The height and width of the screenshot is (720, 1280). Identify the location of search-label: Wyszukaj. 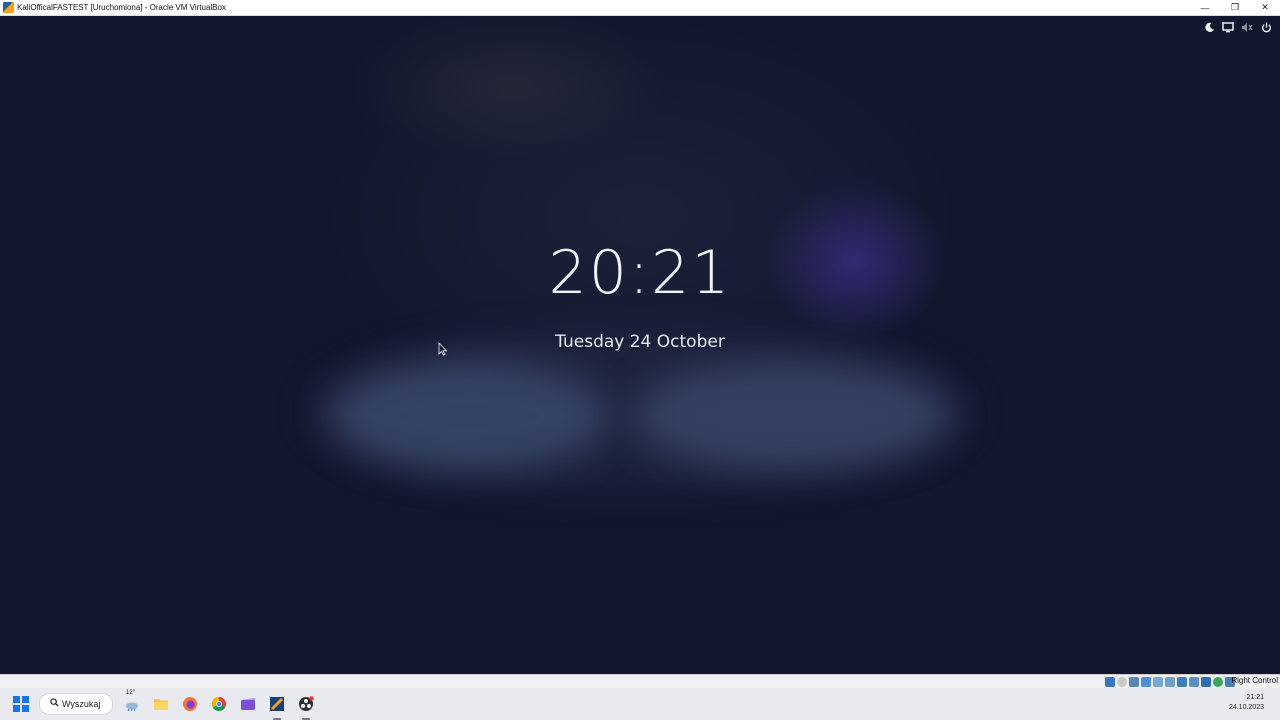
(81, 704).